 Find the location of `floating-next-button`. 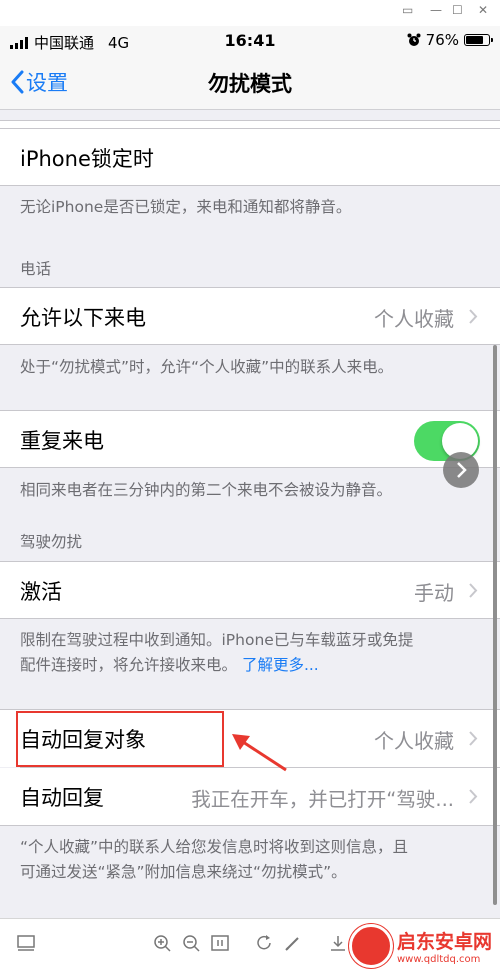

floating-next-button is located at coordinates (461, 470).